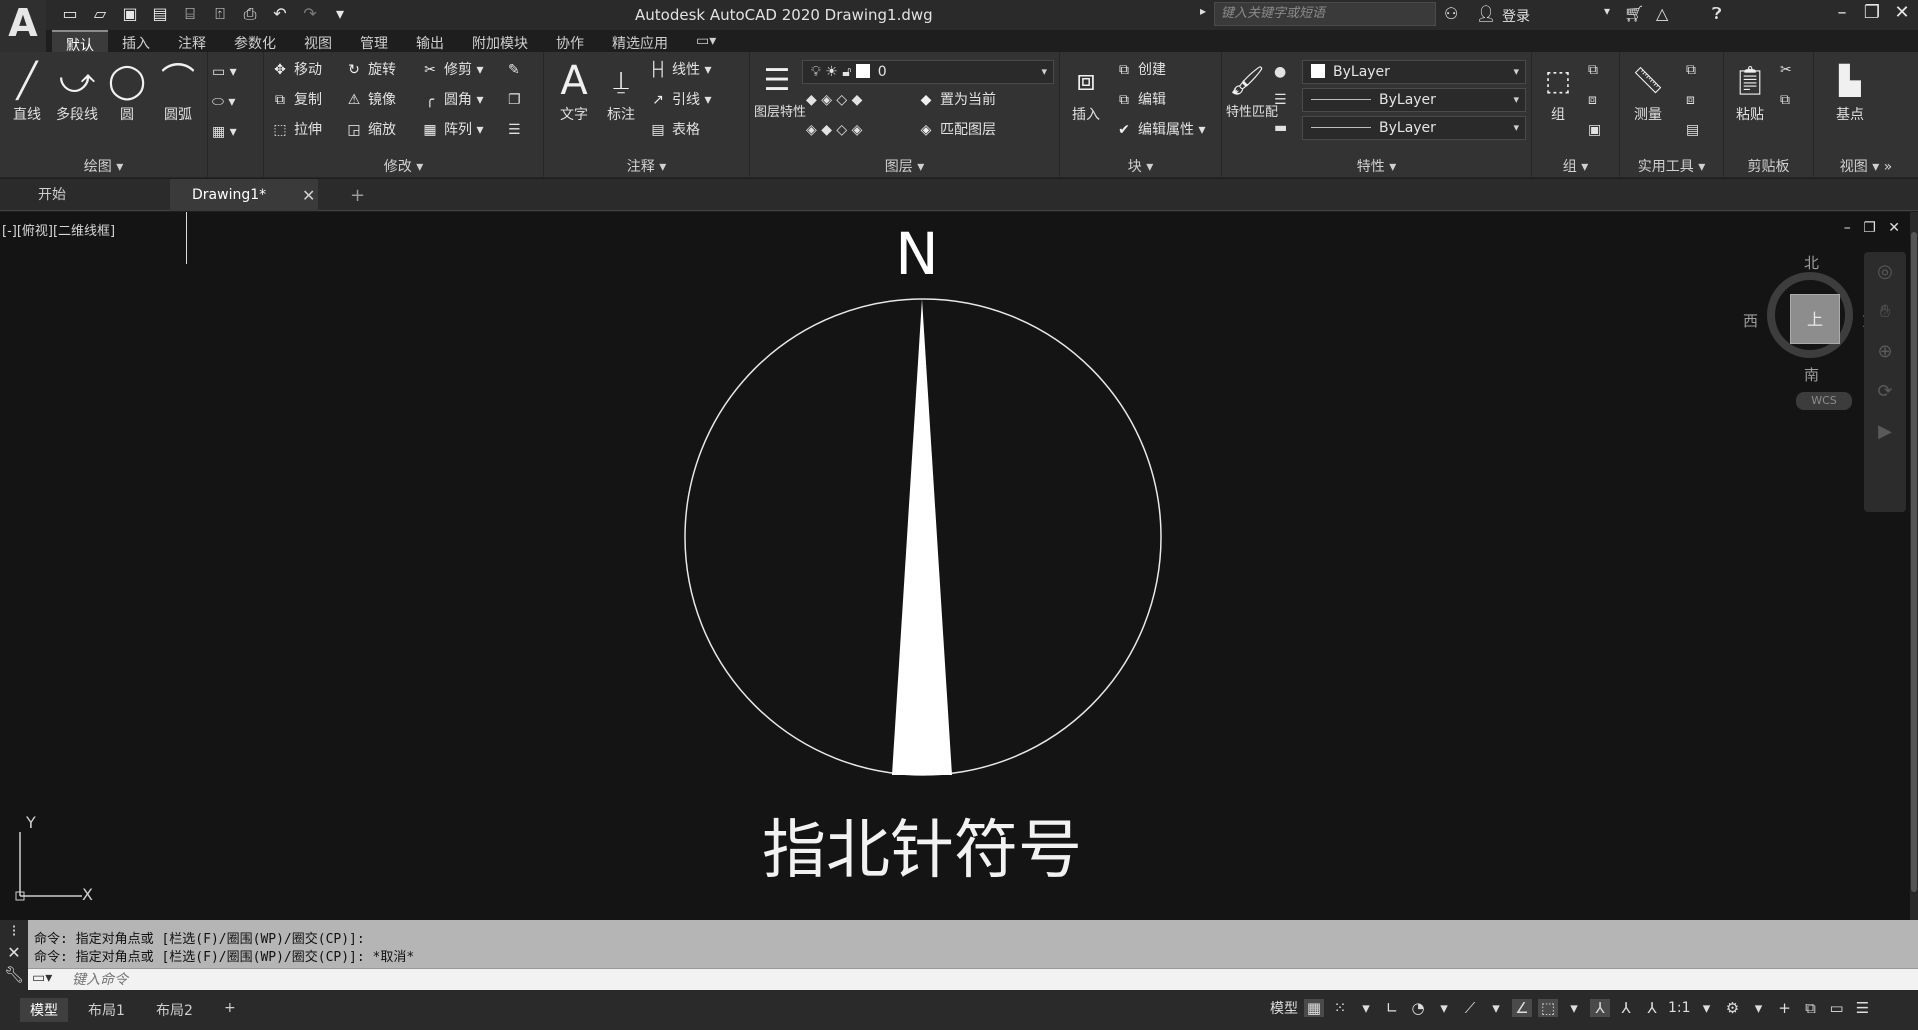 The height and width of the screenshot is (1030, 1918). Describe the element at coordinates (190, 14) in the screenshot. I see `web-mobile-open-icon: ⌸` at that location.